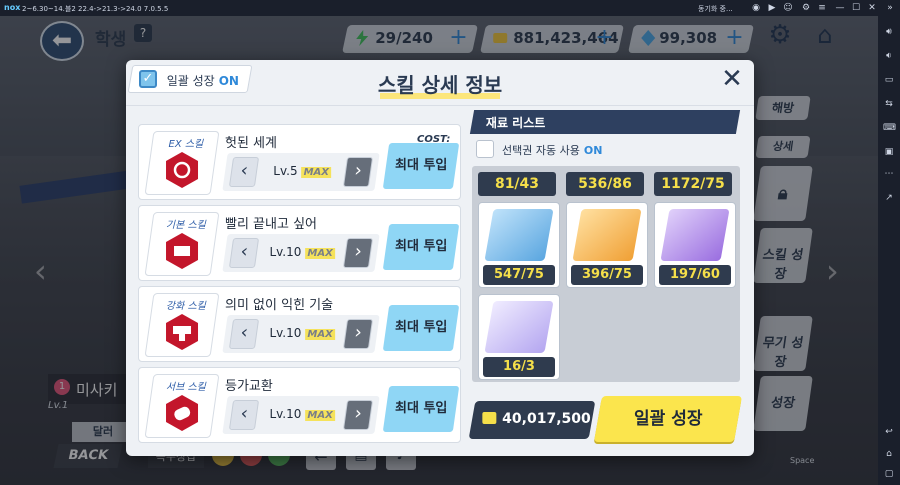 The image size is (900, 485). What do you see at coordinates (889, 80) in the screenshot?
I see `screen-icon: ▭` at bounding box center [889, 80].